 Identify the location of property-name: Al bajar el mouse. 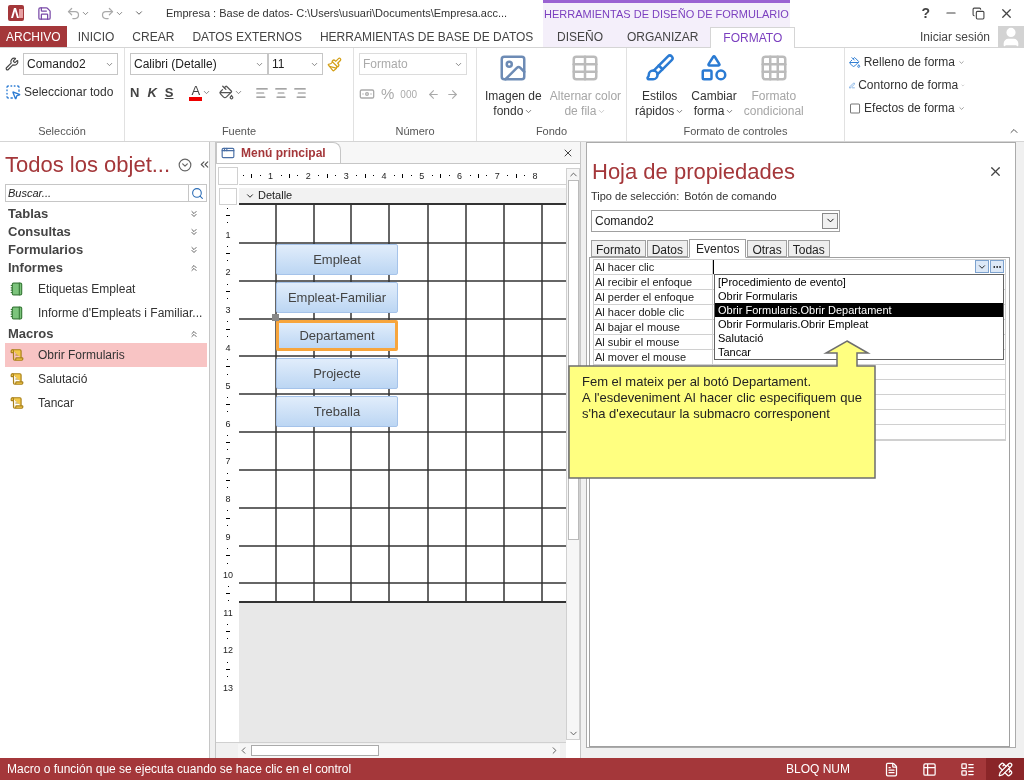
(653, 326).